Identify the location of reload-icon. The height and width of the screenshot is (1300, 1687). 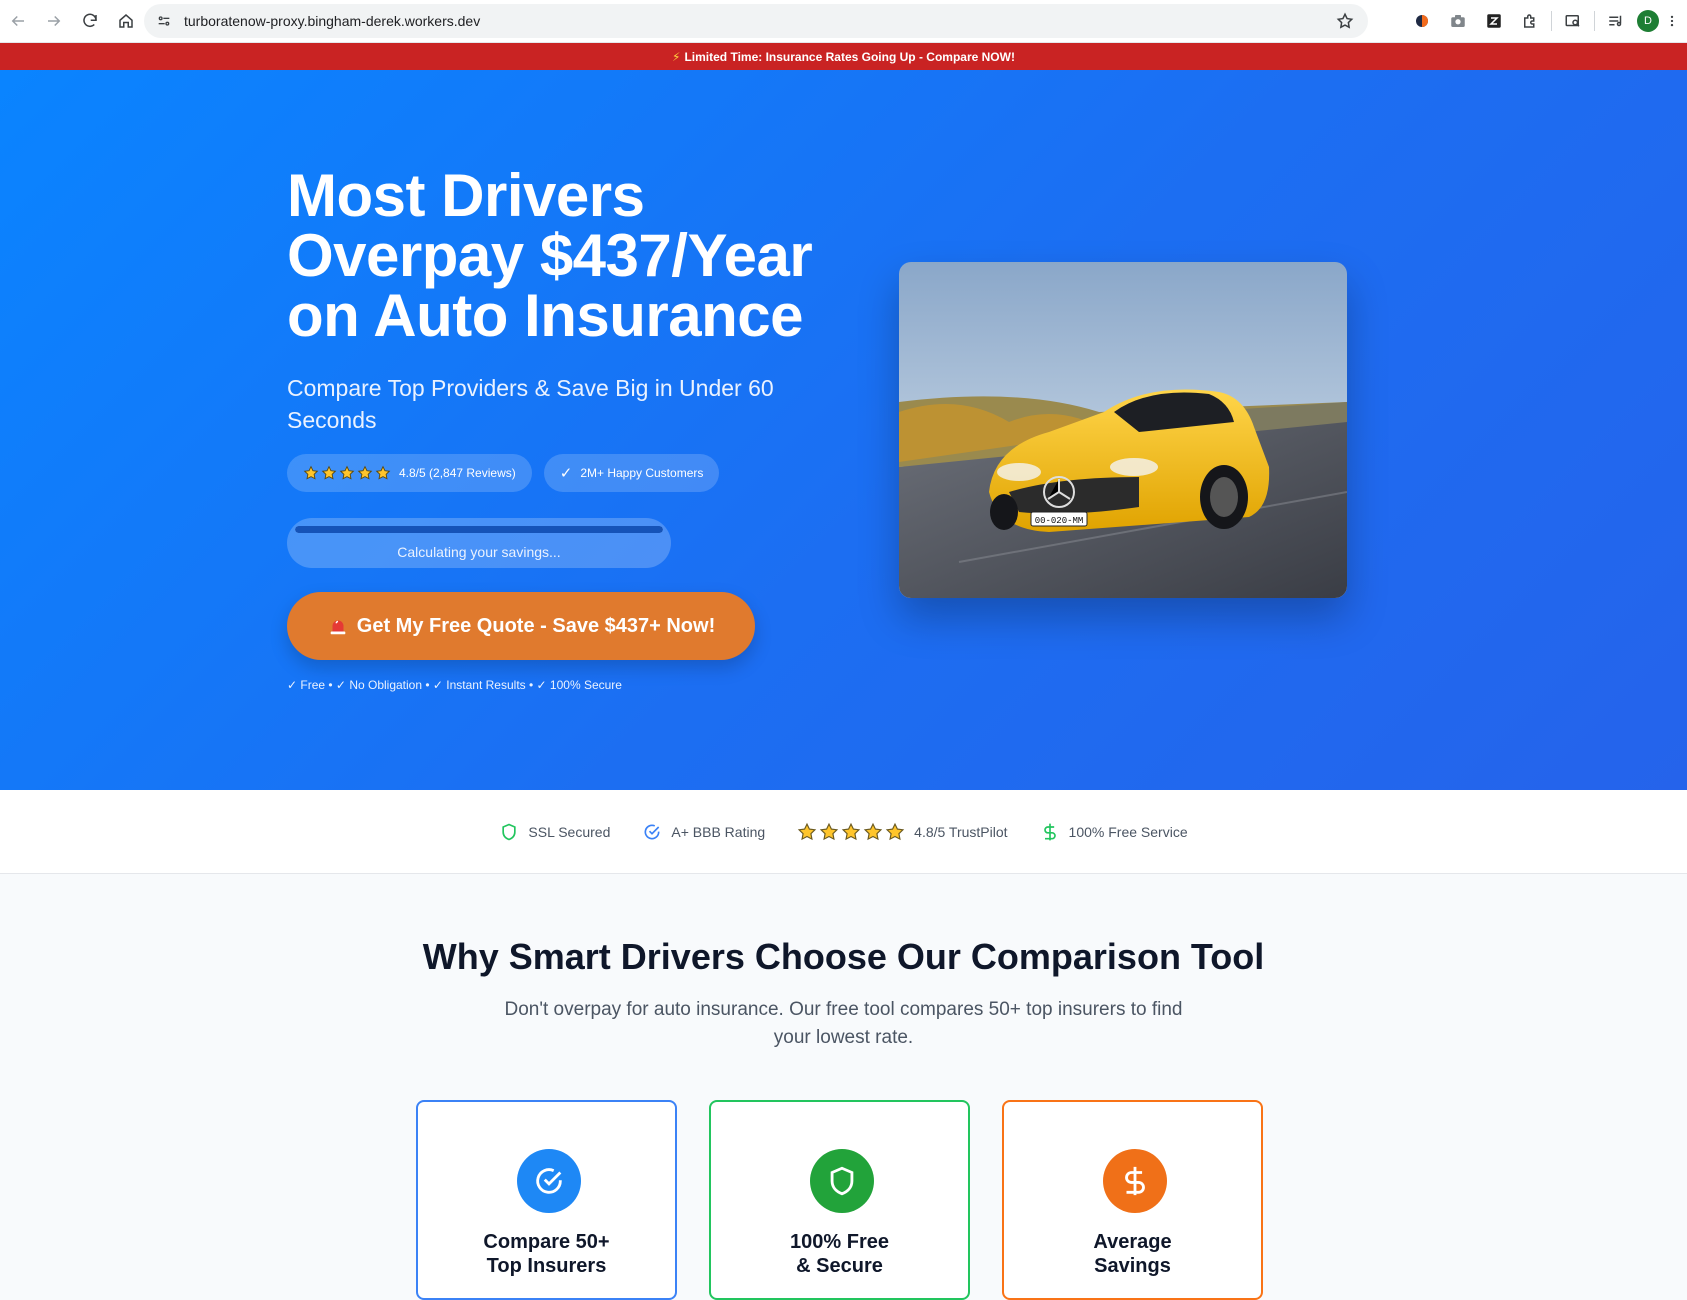
(90, 21).